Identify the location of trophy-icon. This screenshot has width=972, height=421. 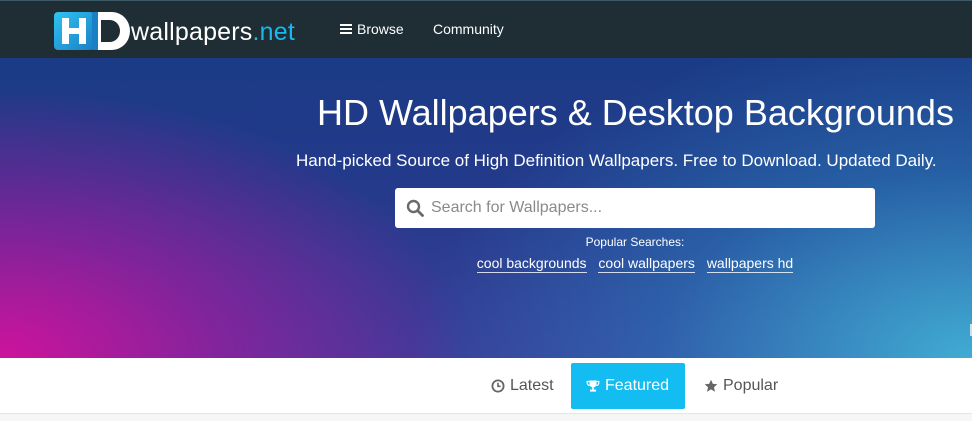
(593, 386).